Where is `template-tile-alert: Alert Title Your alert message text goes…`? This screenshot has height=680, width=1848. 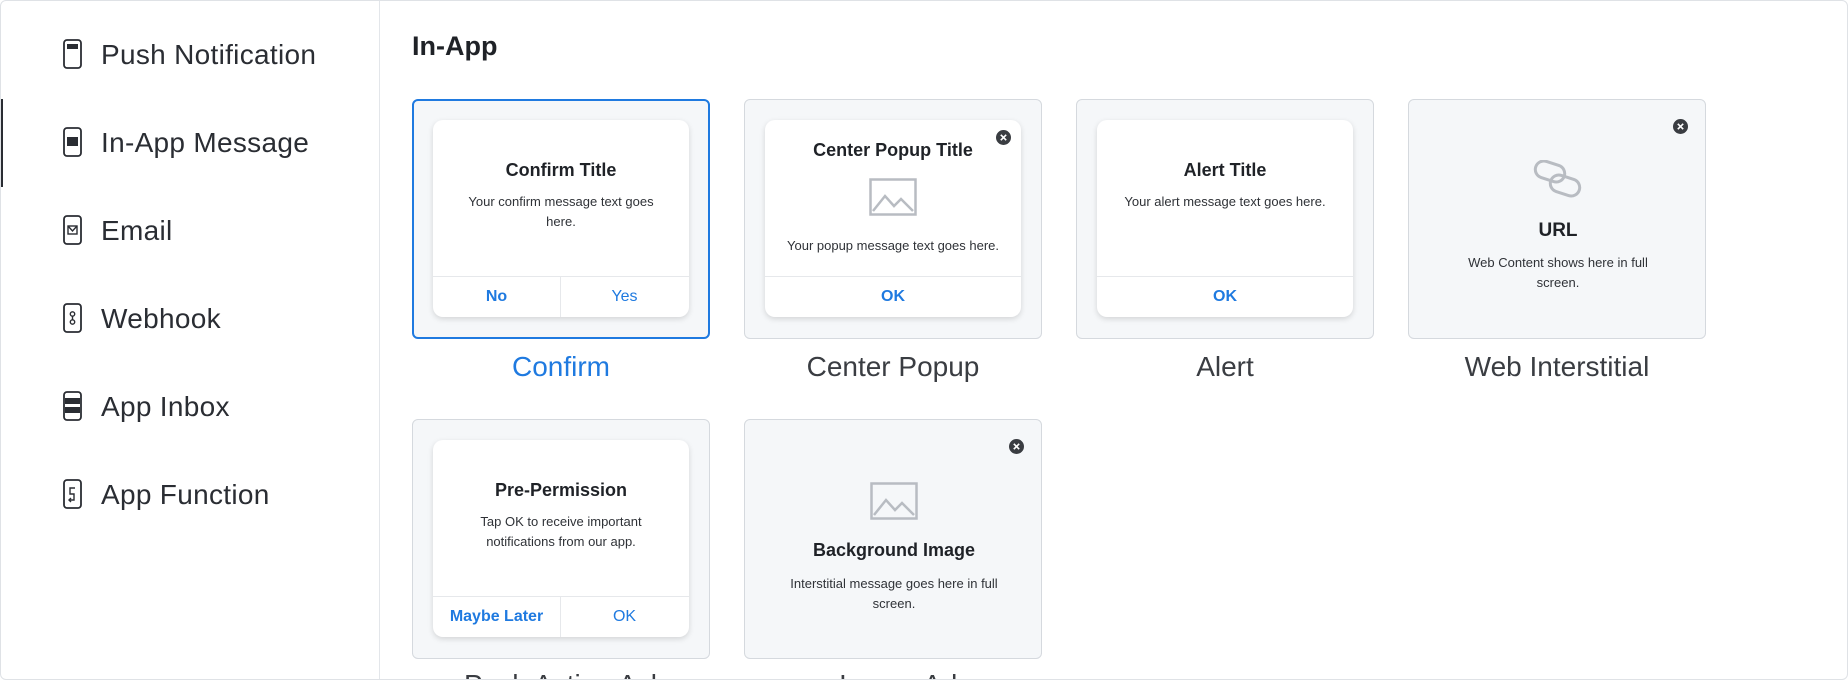
template-tile-alert: Alert Title Your alert message text goes… is located at coordinates (1225, 219).